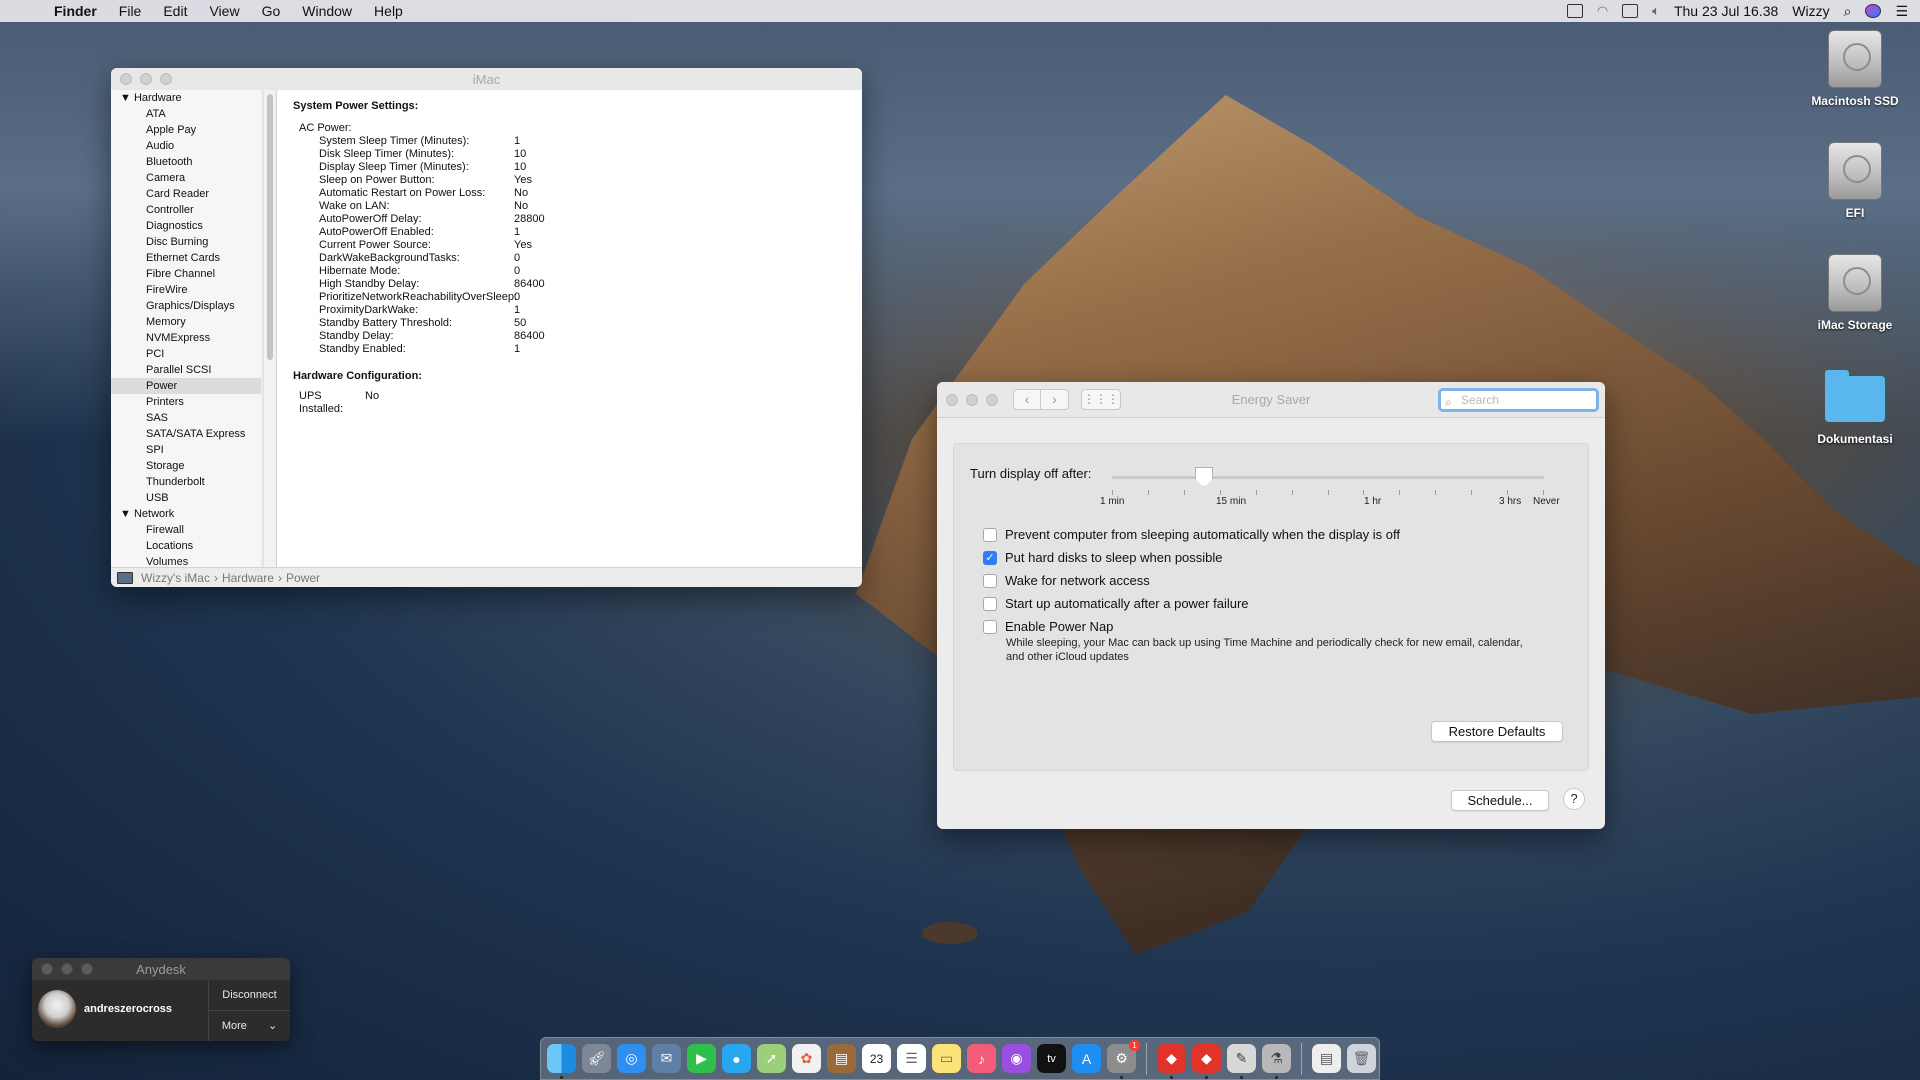  Describe the element at coordinates (1901, 11) in the screenshot. I see `notification-center-icon: ☰` at that location.